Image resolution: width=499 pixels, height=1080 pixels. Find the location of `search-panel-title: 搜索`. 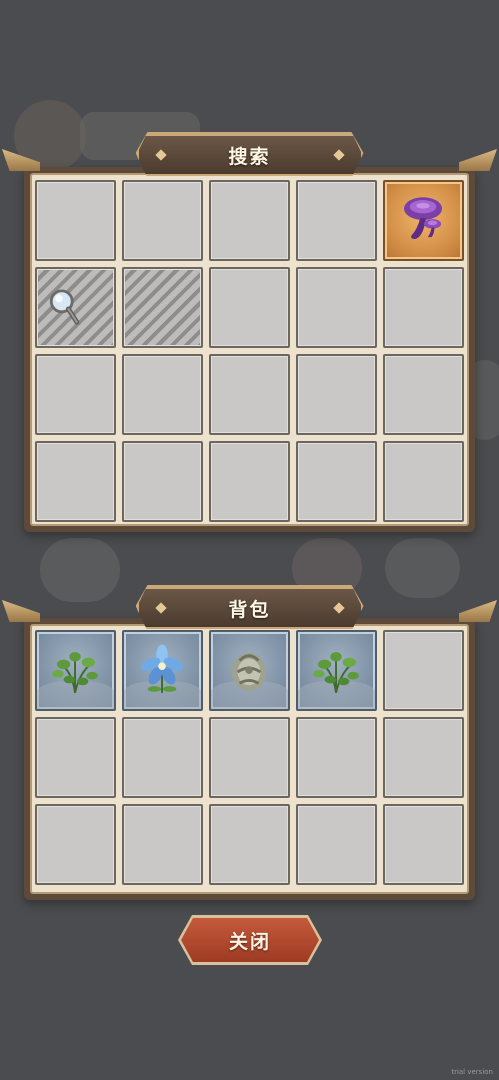

search-panel-title: 搜索 is located at coordinates (249, 156).